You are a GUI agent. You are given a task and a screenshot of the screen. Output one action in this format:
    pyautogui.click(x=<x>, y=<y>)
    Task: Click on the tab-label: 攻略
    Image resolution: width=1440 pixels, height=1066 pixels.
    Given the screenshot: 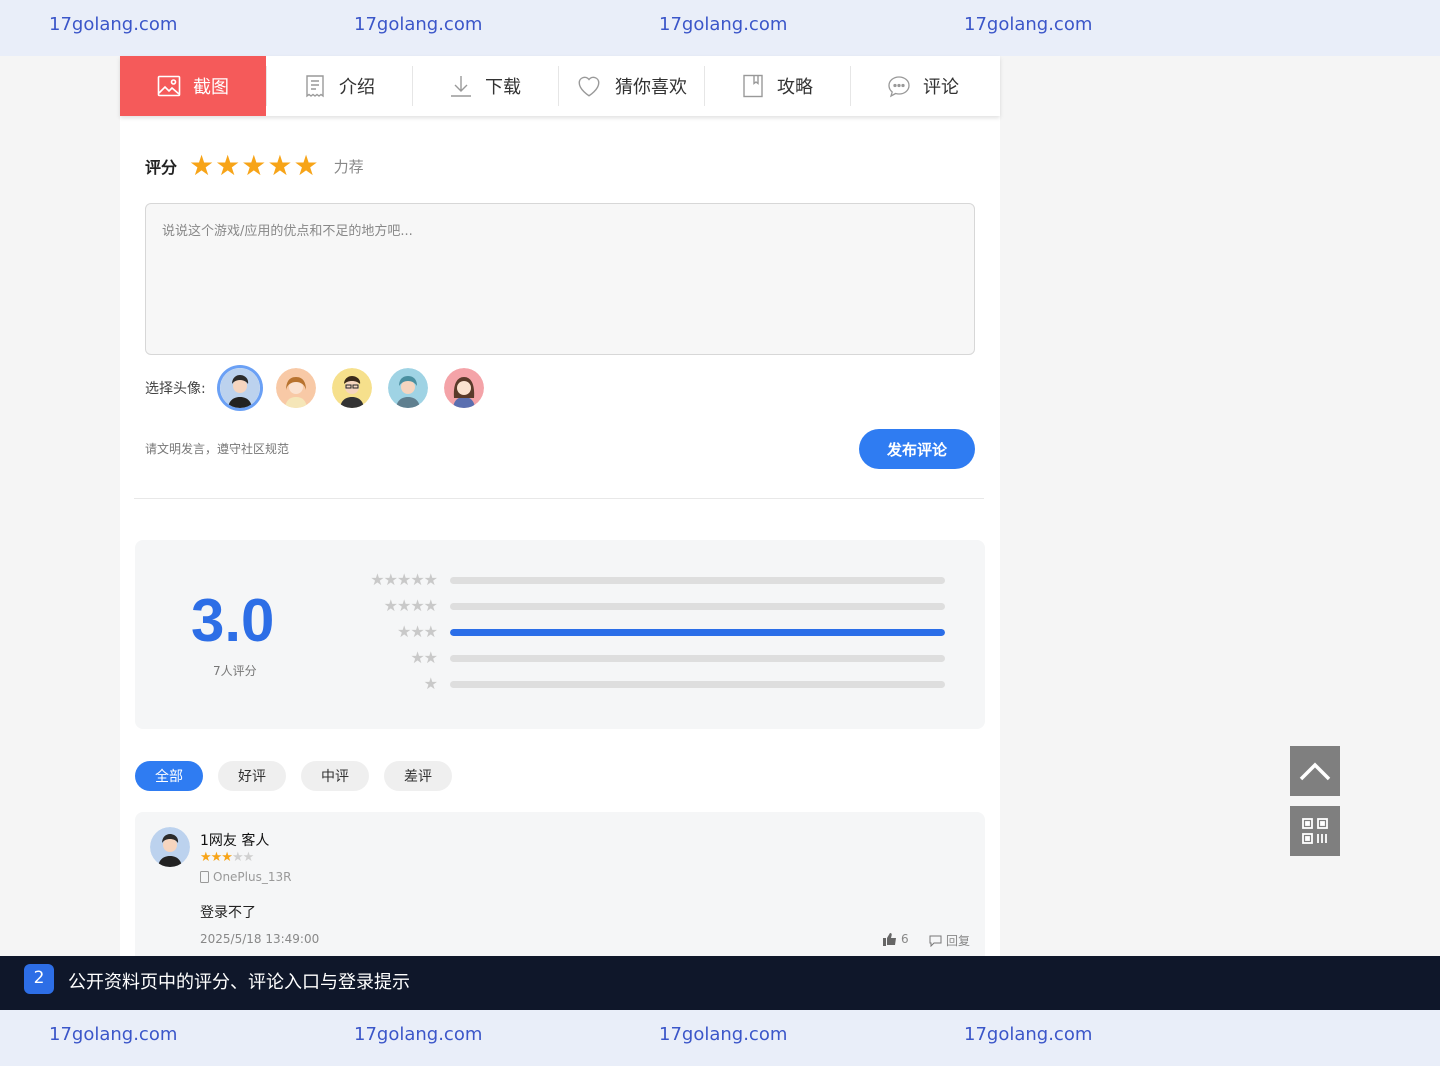 What is the action you would take?
    pyautogui.click(x=795, y=87)
    